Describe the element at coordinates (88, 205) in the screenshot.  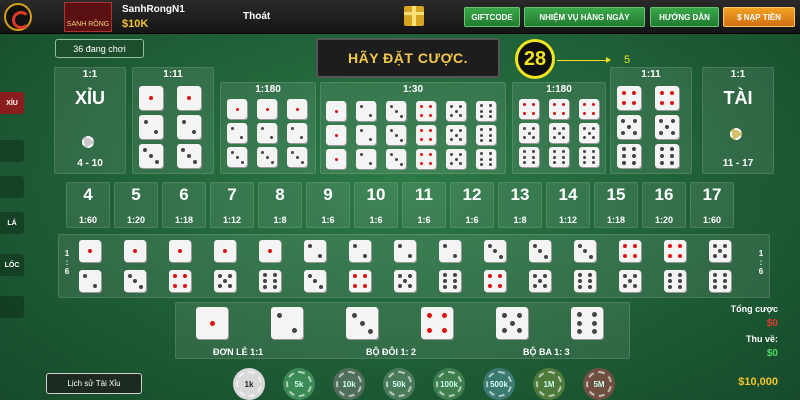
I see `bet-sum-4: 4 1:60` at that location.